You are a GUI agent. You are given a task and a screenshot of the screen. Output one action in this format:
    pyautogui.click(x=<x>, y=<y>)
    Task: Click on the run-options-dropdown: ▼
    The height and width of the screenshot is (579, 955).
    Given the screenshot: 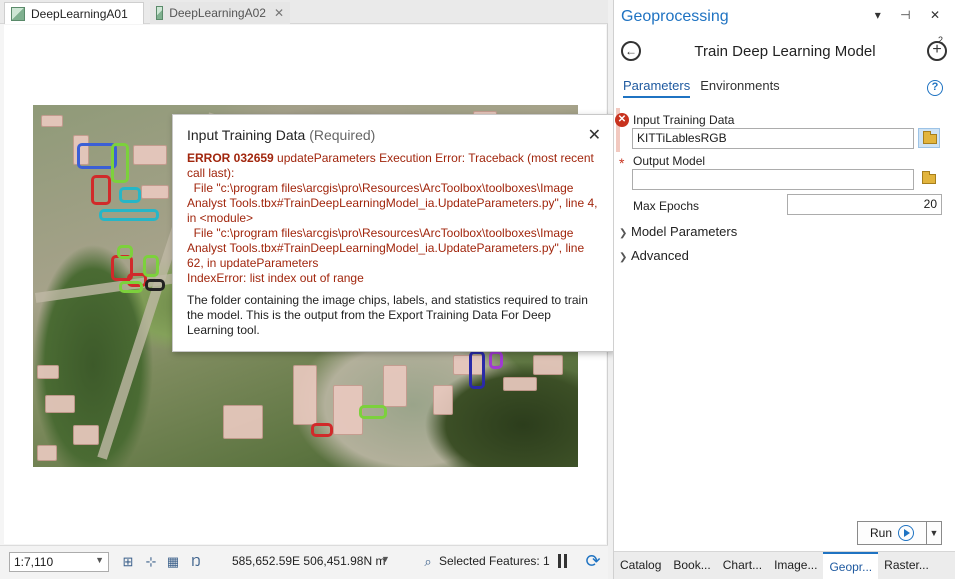 What is the action you would take?
    pyautogui.click(x=934, y=533)
    